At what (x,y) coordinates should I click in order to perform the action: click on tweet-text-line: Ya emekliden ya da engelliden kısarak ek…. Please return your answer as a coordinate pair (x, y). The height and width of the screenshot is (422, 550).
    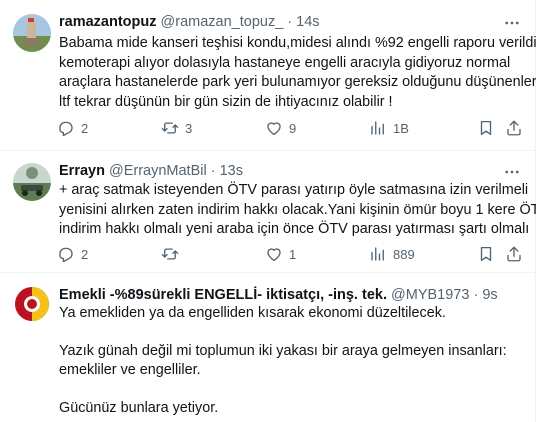
    Looking at the image, I should click on (252, 313).